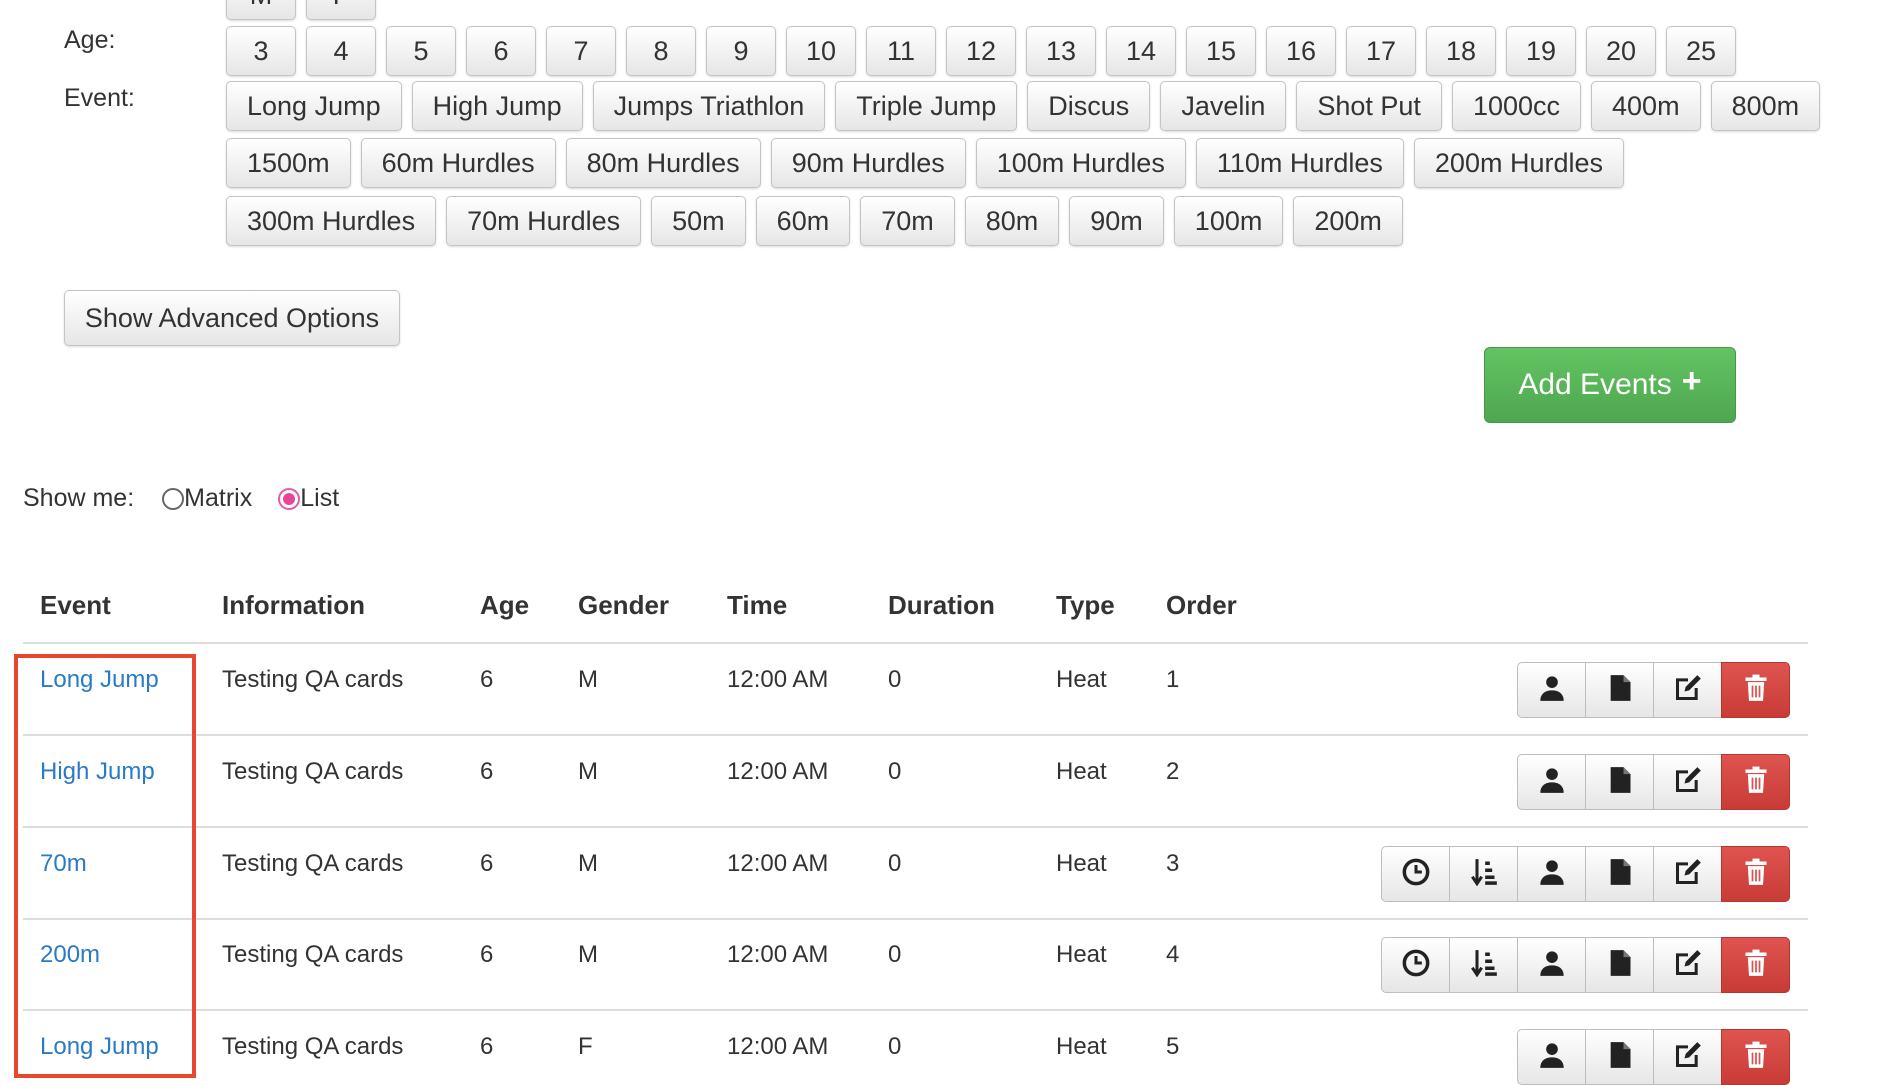 Image resolution: width=1892 pixels, height=1085 pixels. What do you see at coordinates (741, 51) in the screenshot?
I see `age-button-9: 9` at bounding box center [741, 51].